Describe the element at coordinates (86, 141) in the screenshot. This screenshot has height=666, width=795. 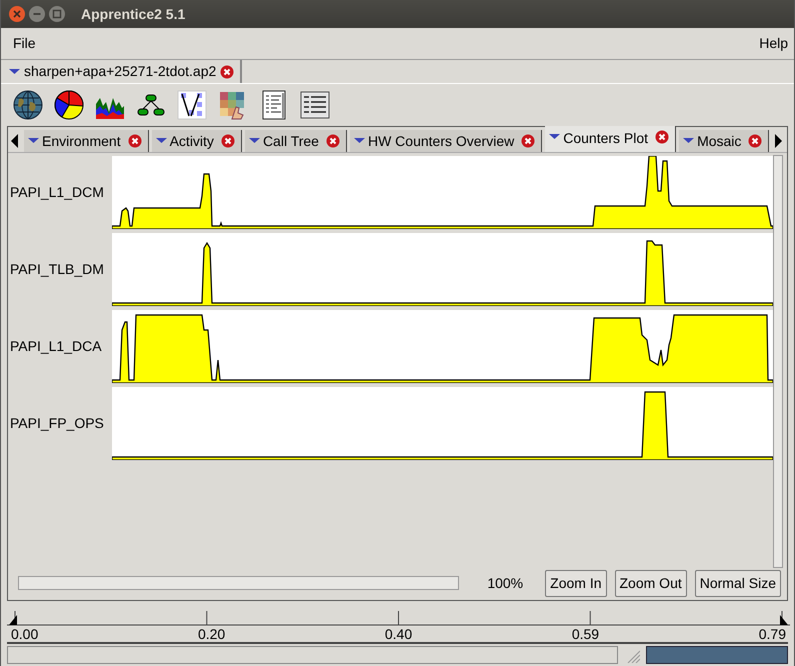
I see `tab: Environment` at that location.